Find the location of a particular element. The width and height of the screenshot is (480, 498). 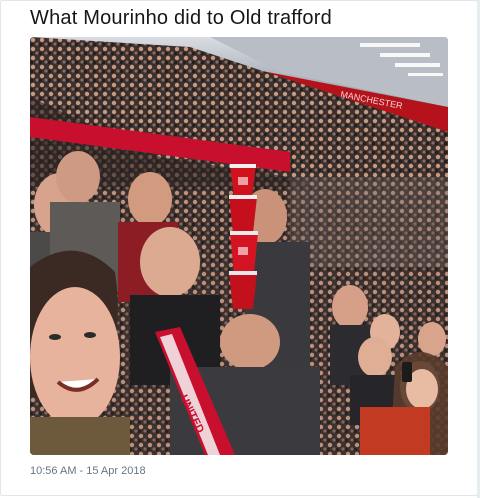

phone-icon is located at coordinates (407, 372).